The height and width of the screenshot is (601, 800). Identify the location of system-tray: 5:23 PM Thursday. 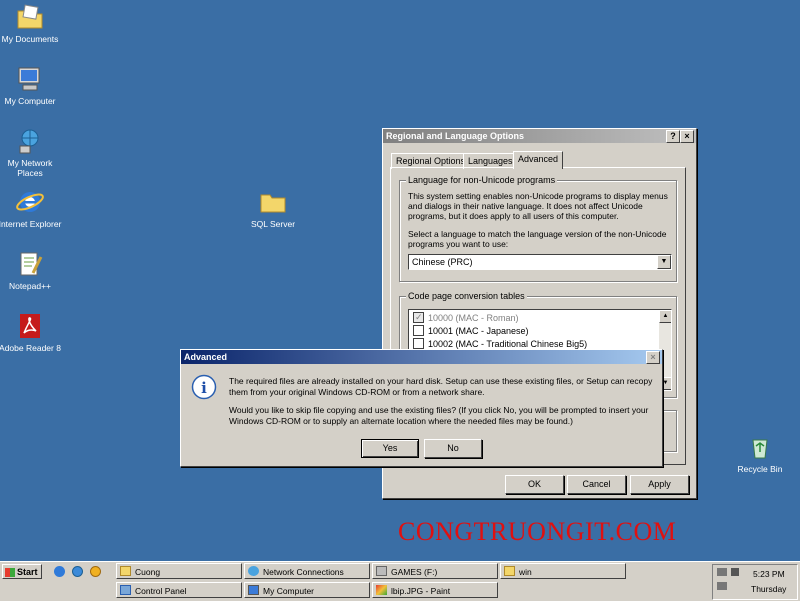
(755, 582).